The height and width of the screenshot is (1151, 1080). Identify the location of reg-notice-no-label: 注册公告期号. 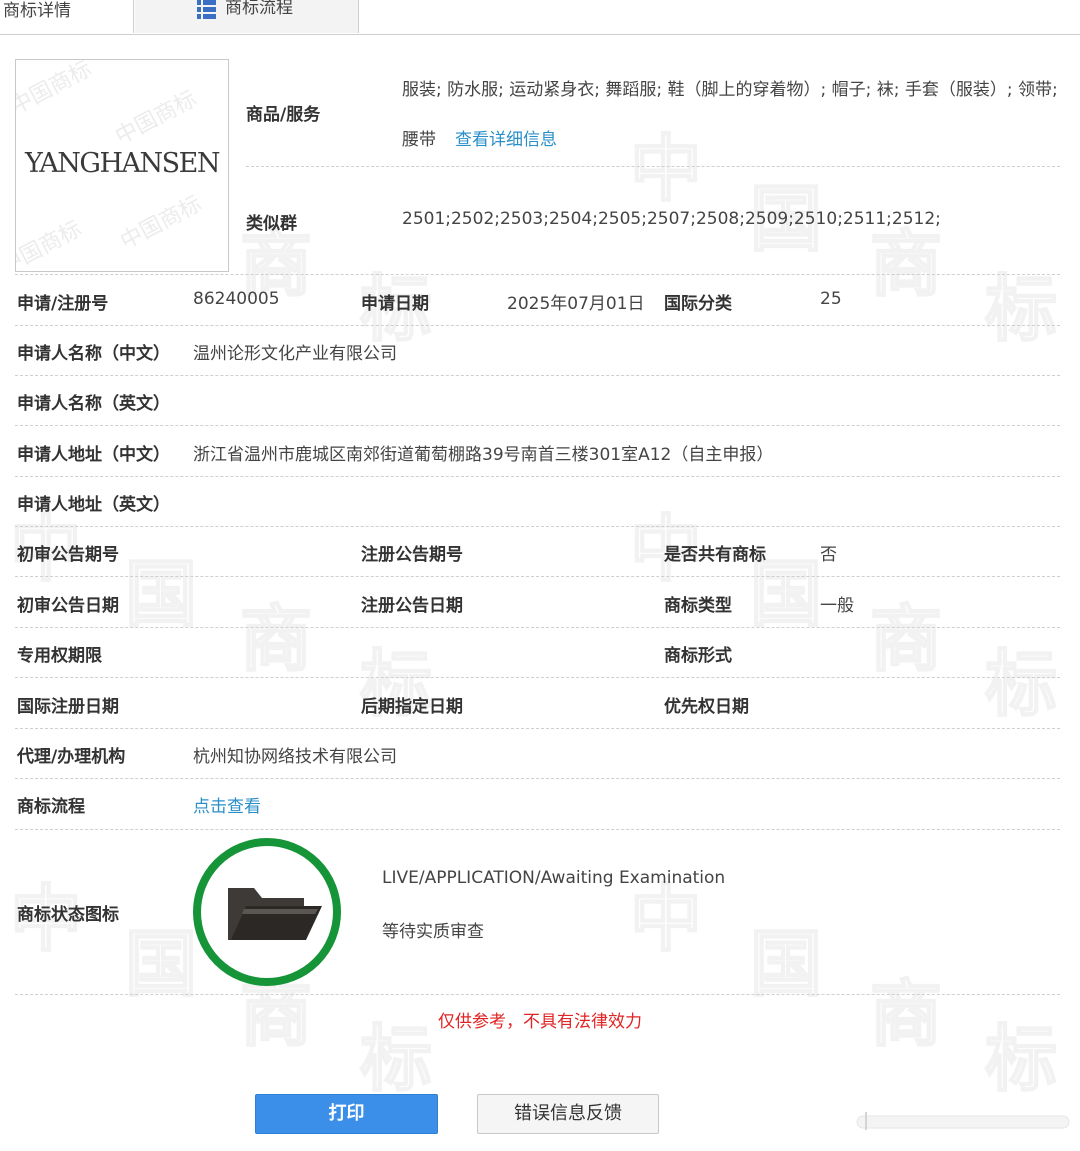
(412, 555).